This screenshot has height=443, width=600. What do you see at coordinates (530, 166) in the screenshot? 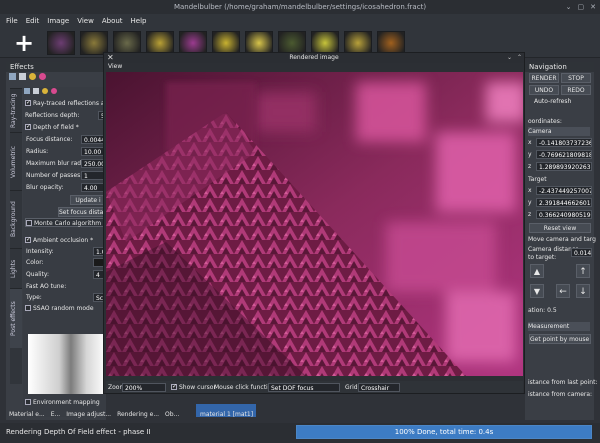
I see `cam-z-label: z` at bounding box center [530, 166].